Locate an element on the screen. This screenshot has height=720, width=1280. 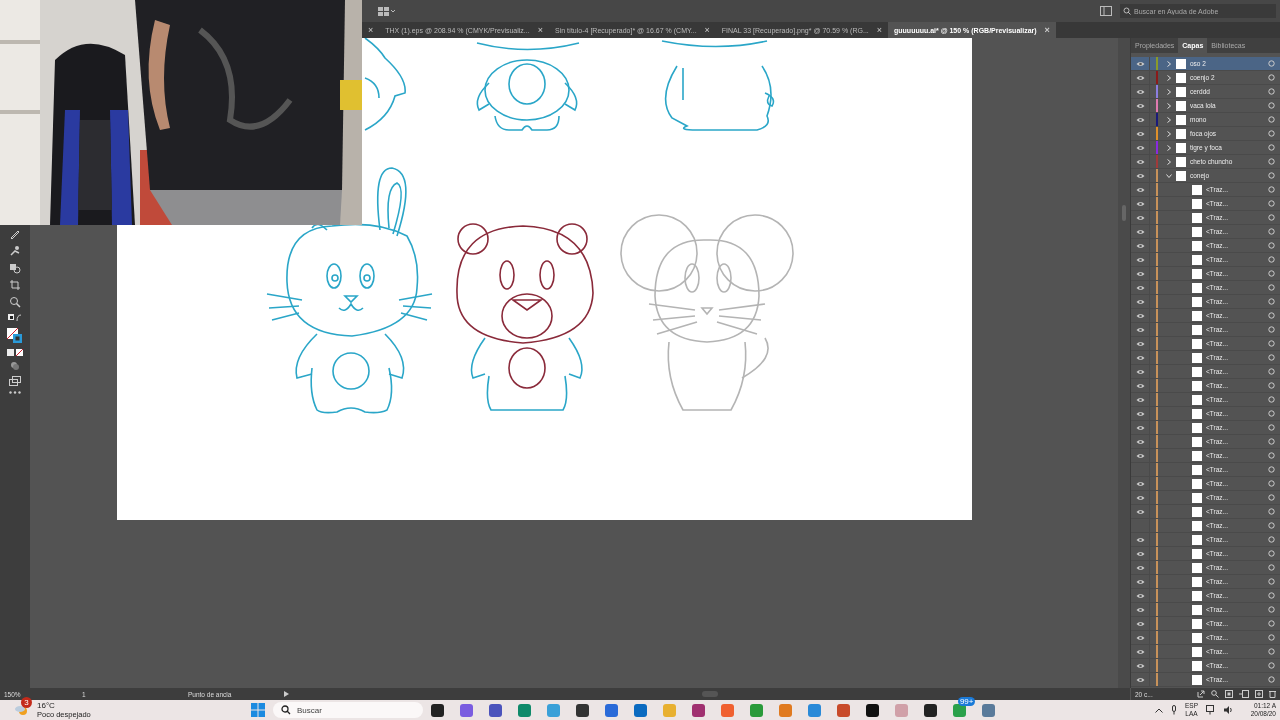
document-tab: × is located at coordinates (371, 30).